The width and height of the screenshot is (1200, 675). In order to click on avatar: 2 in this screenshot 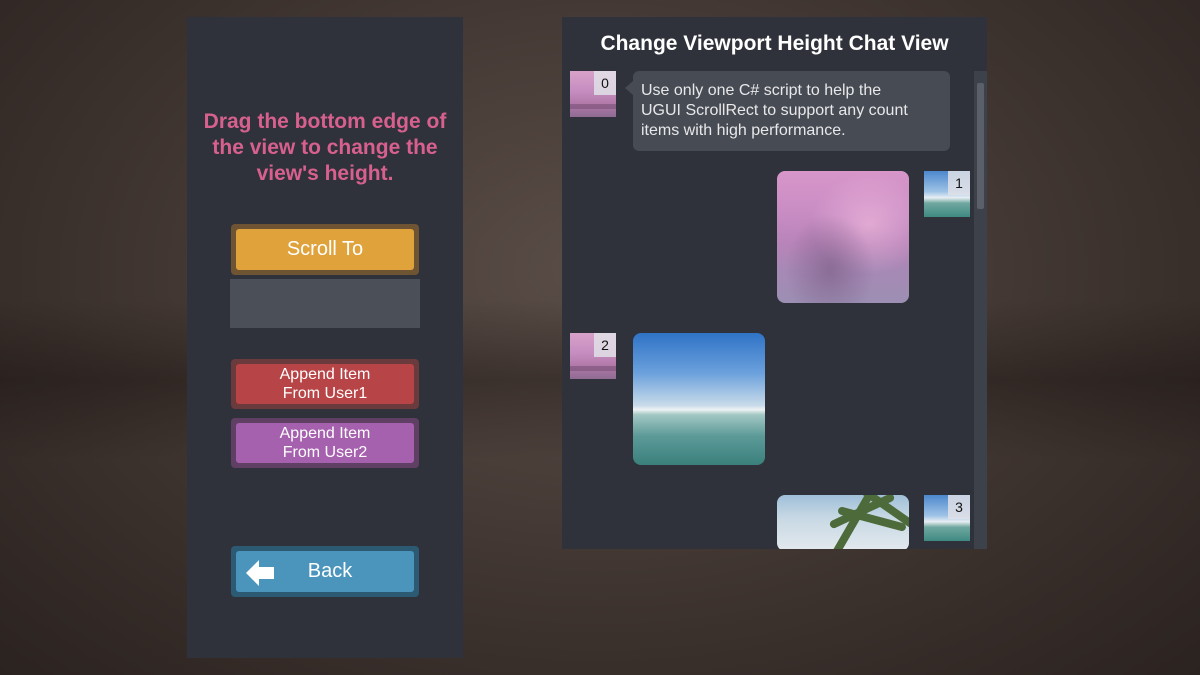, I will do `click(593, 356)`.